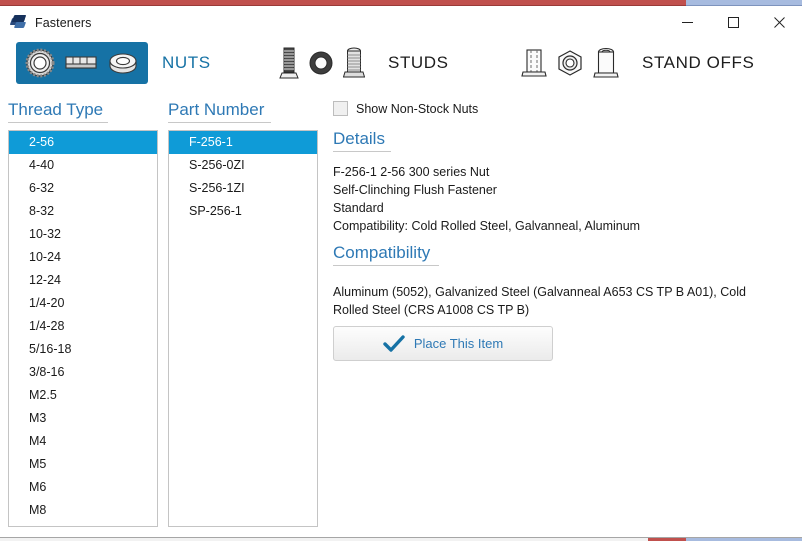  What do you see at coordinates (687, 22) in the screenshot?
I see `minimize-icon` at bounding box center [687, 22].